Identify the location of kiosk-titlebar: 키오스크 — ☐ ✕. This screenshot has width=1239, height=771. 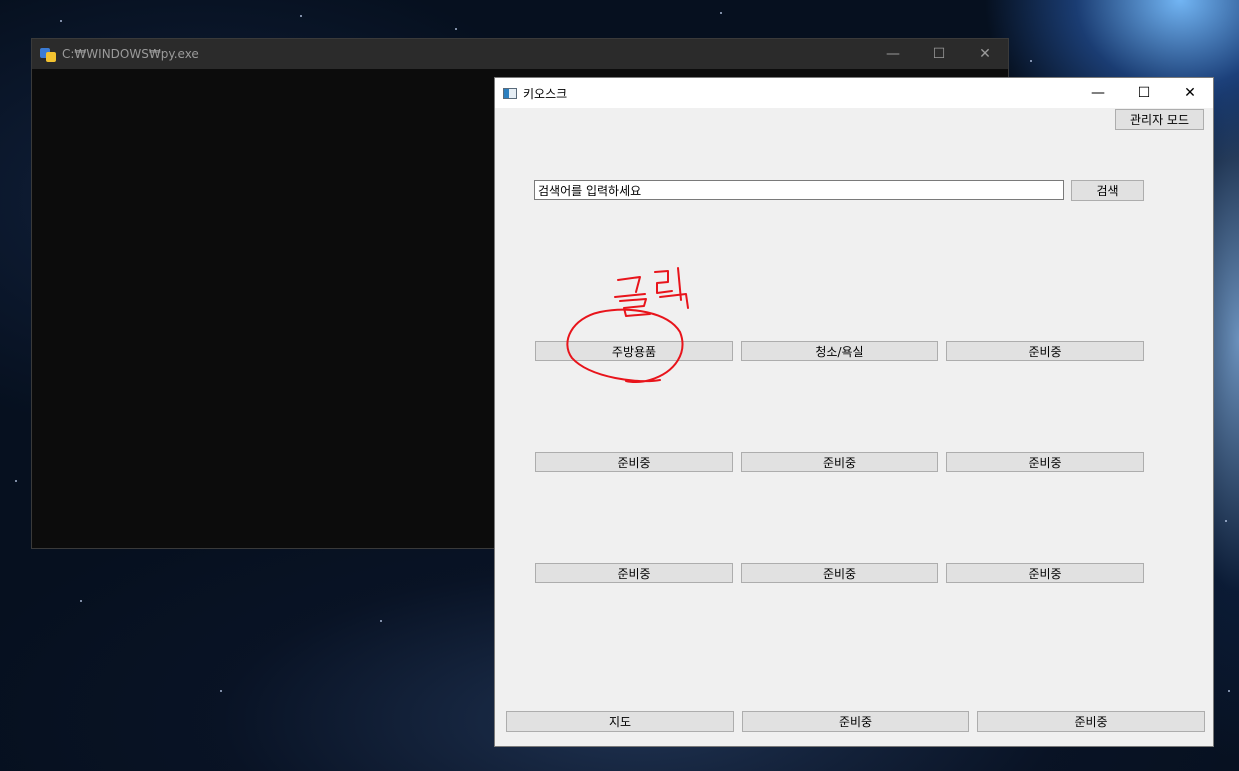
(854, 93).